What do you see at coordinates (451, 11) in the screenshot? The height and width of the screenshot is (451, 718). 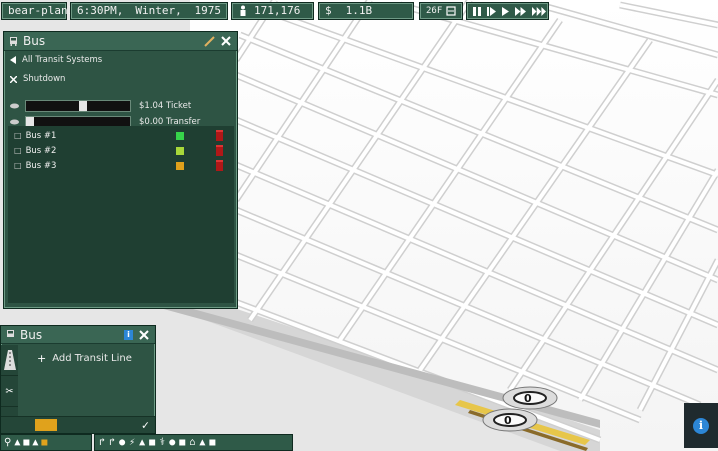 I see `weather-icon` at bounding box center [451, 11].